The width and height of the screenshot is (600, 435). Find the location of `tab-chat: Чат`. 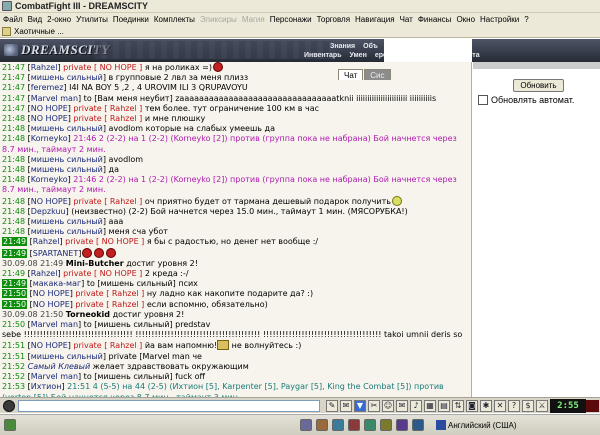

tab-chat: Чат is located at coordinates (351, 74).